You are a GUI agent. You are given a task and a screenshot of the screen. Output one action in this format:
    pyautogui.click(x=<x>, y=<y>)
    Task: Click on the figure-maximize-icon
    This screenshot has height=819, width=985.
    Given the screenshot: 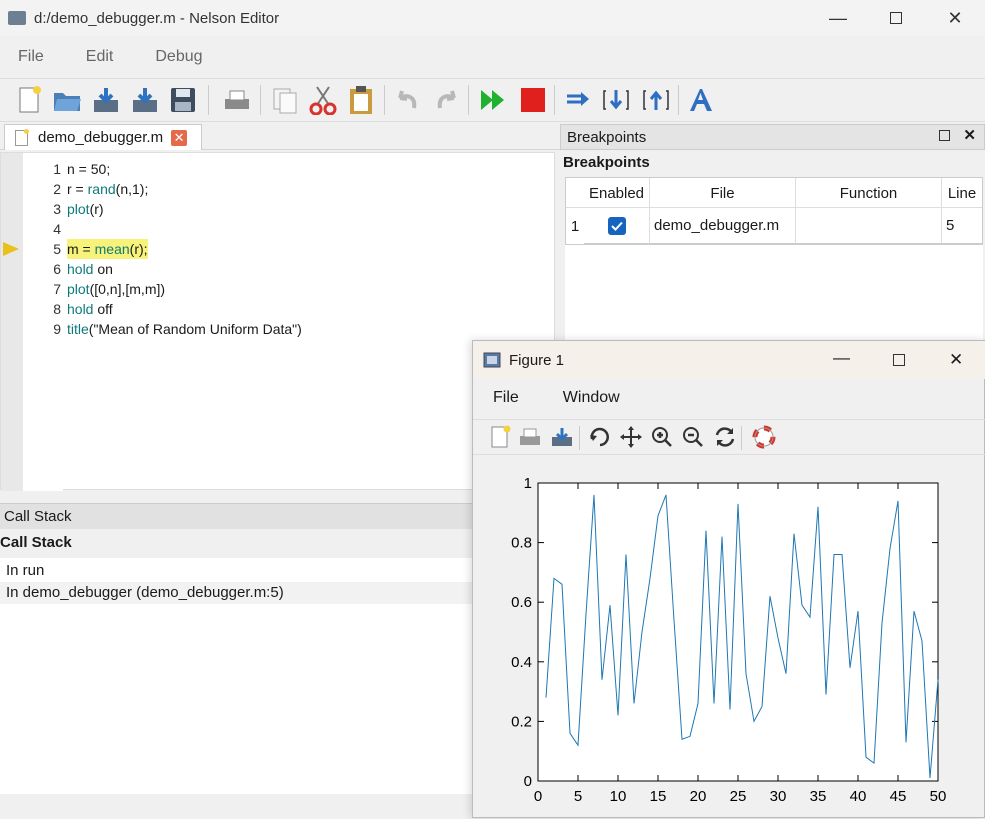 What is the action you would take?
    pyautogui.click(x=899, y=360)
    